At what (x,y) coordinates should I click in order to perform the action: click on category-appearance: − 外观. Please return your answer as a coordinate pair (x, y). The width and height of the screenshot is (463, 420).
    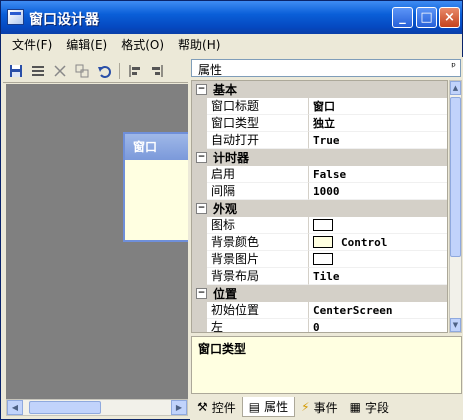
    Looking at the image, I should click on (319, 208).